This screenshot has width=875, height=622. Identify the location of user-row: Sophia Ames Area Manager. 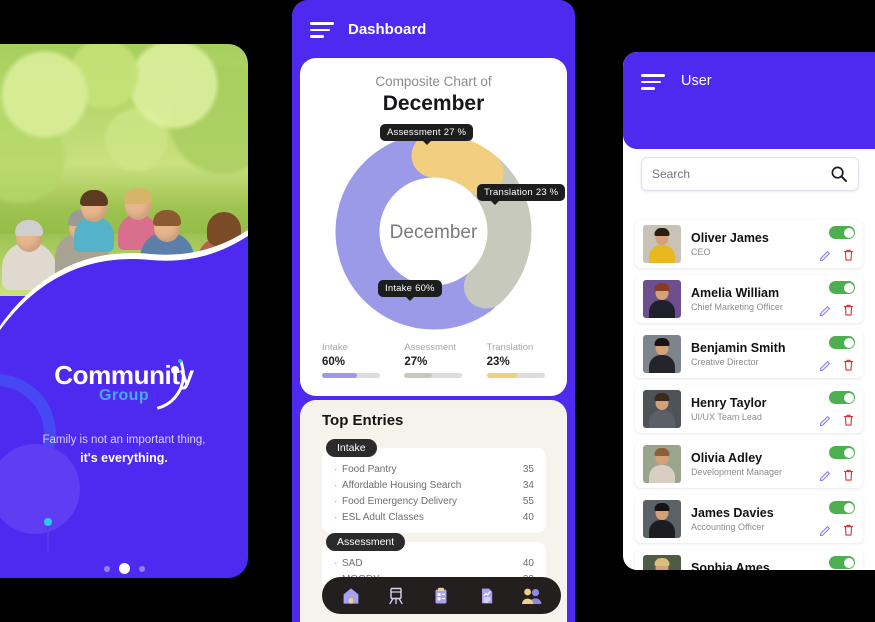
(749, 560).